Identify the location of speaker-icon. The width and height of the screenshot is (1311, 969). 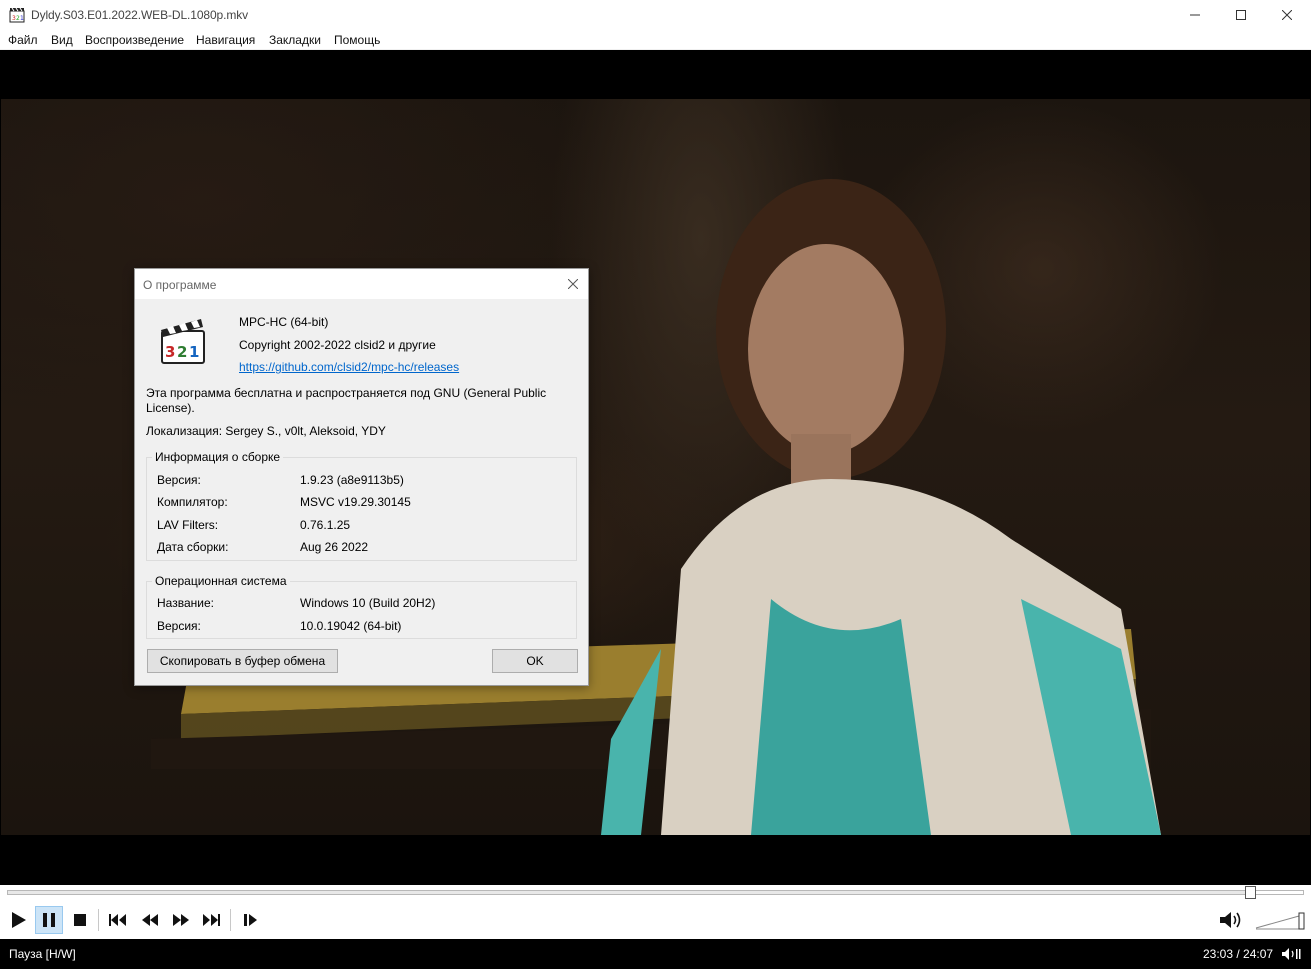
(1232, 920).